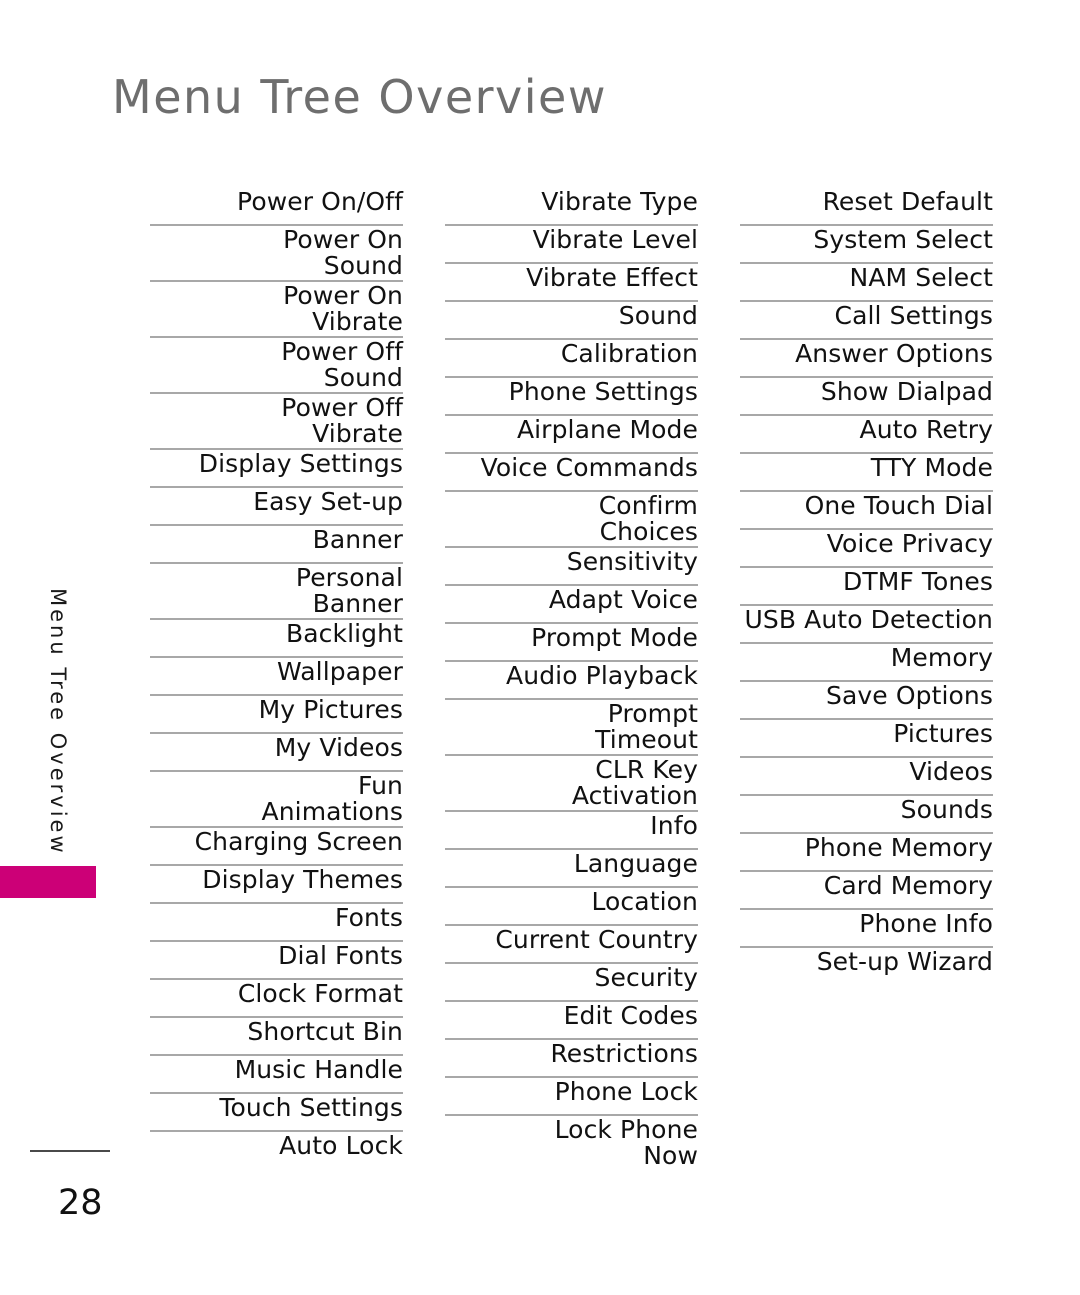  I want to click on menu-tree-item-label: NAM Select, so click(921, 277).